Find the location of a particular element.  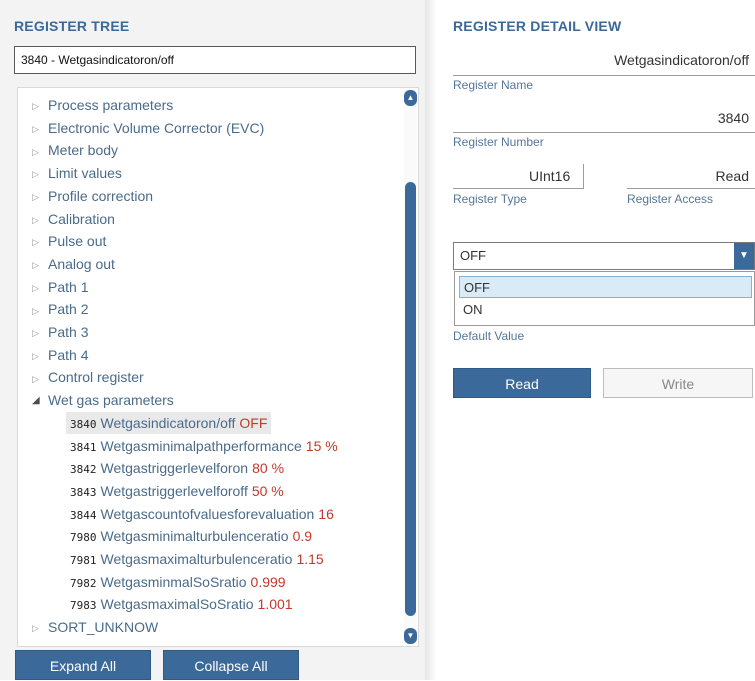

register-name: Wetgastriggerlevelforon is located at coordinates (174, 468).